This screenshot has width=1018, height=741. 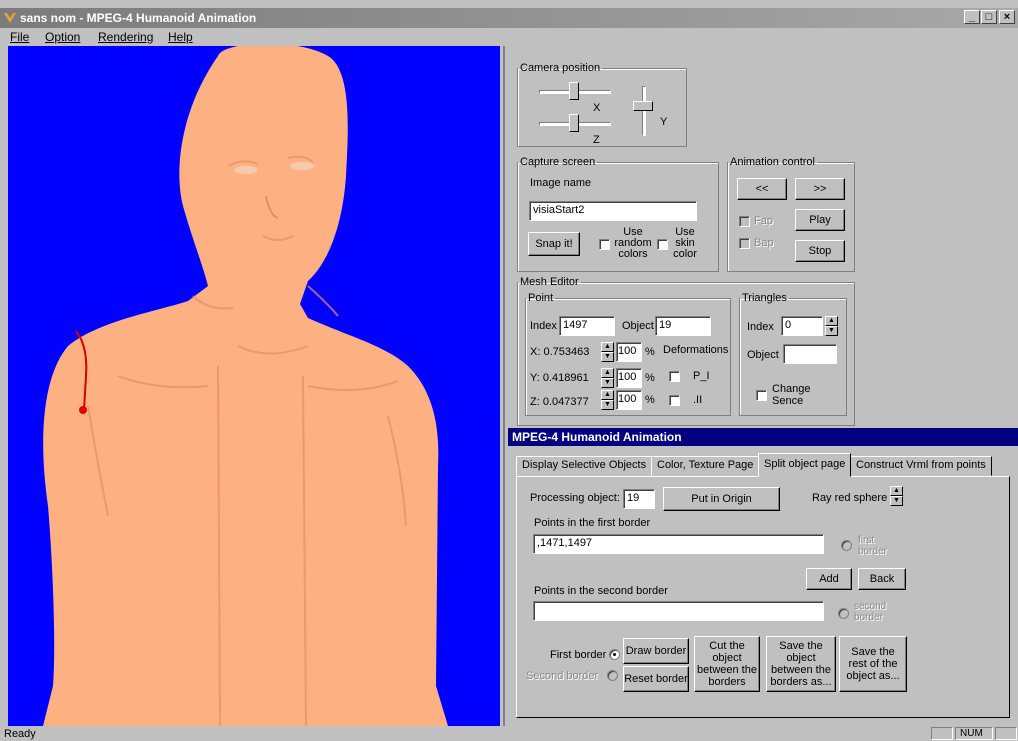 What do you see at coordinates (541, 298) in the screenshot?
I see `point-legend: Point` at bounding box center [541, 298].